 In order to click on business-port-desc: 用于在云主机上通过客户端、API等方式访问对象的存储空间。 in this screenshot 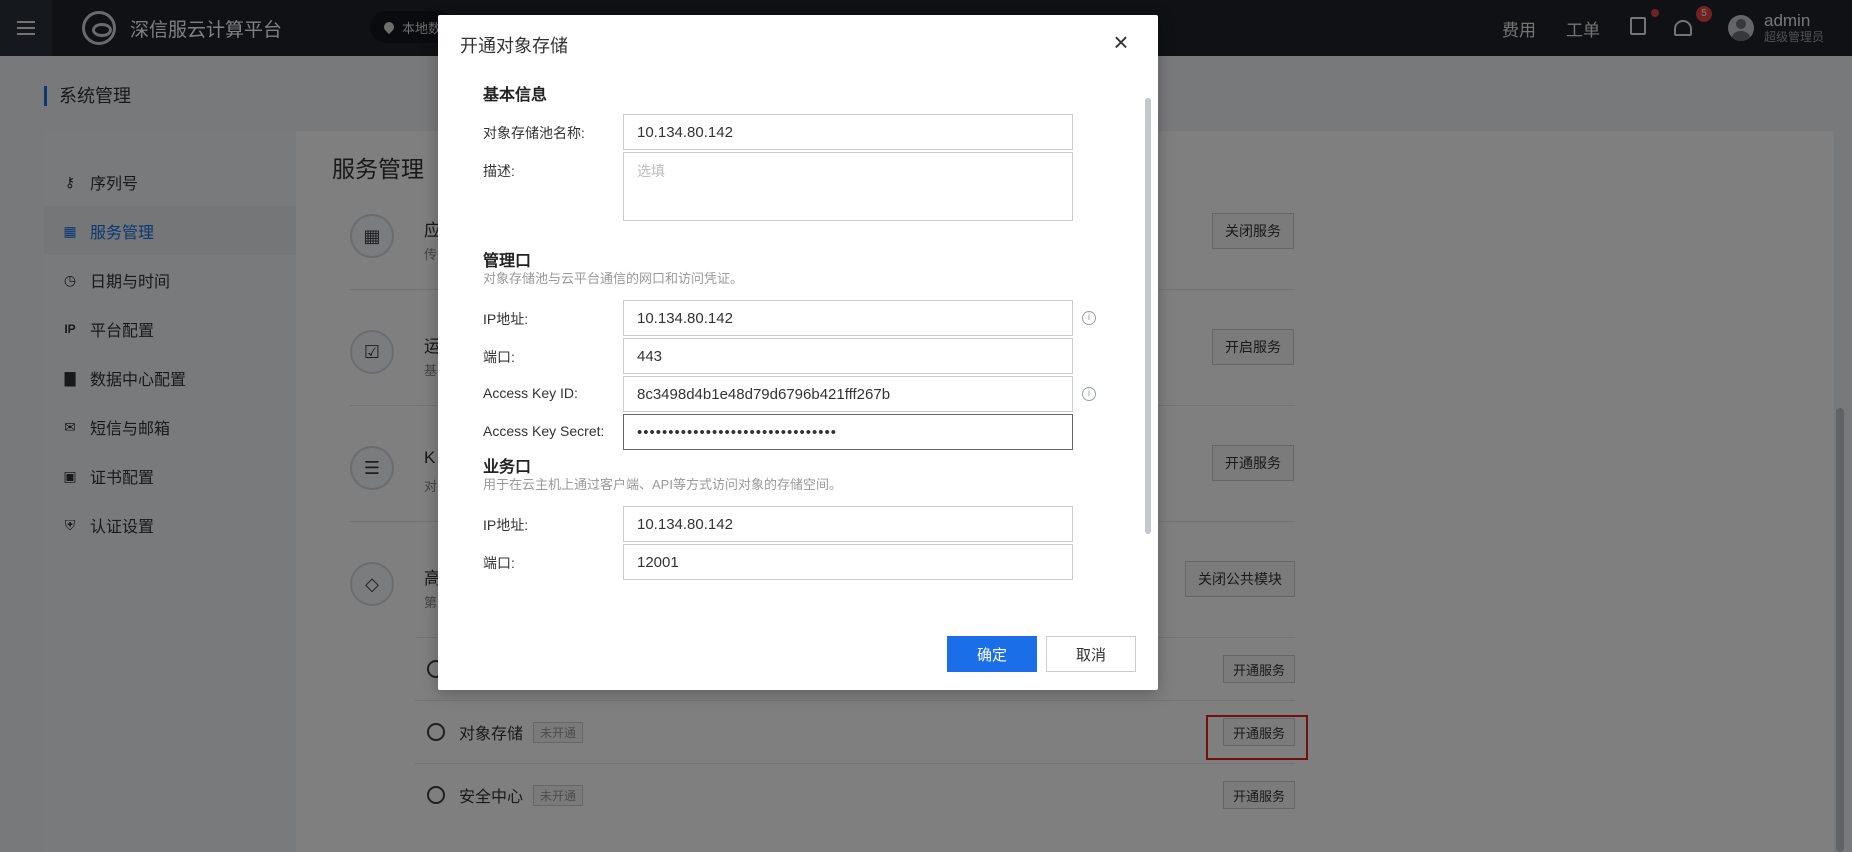, I will do `click(662, 484)`.